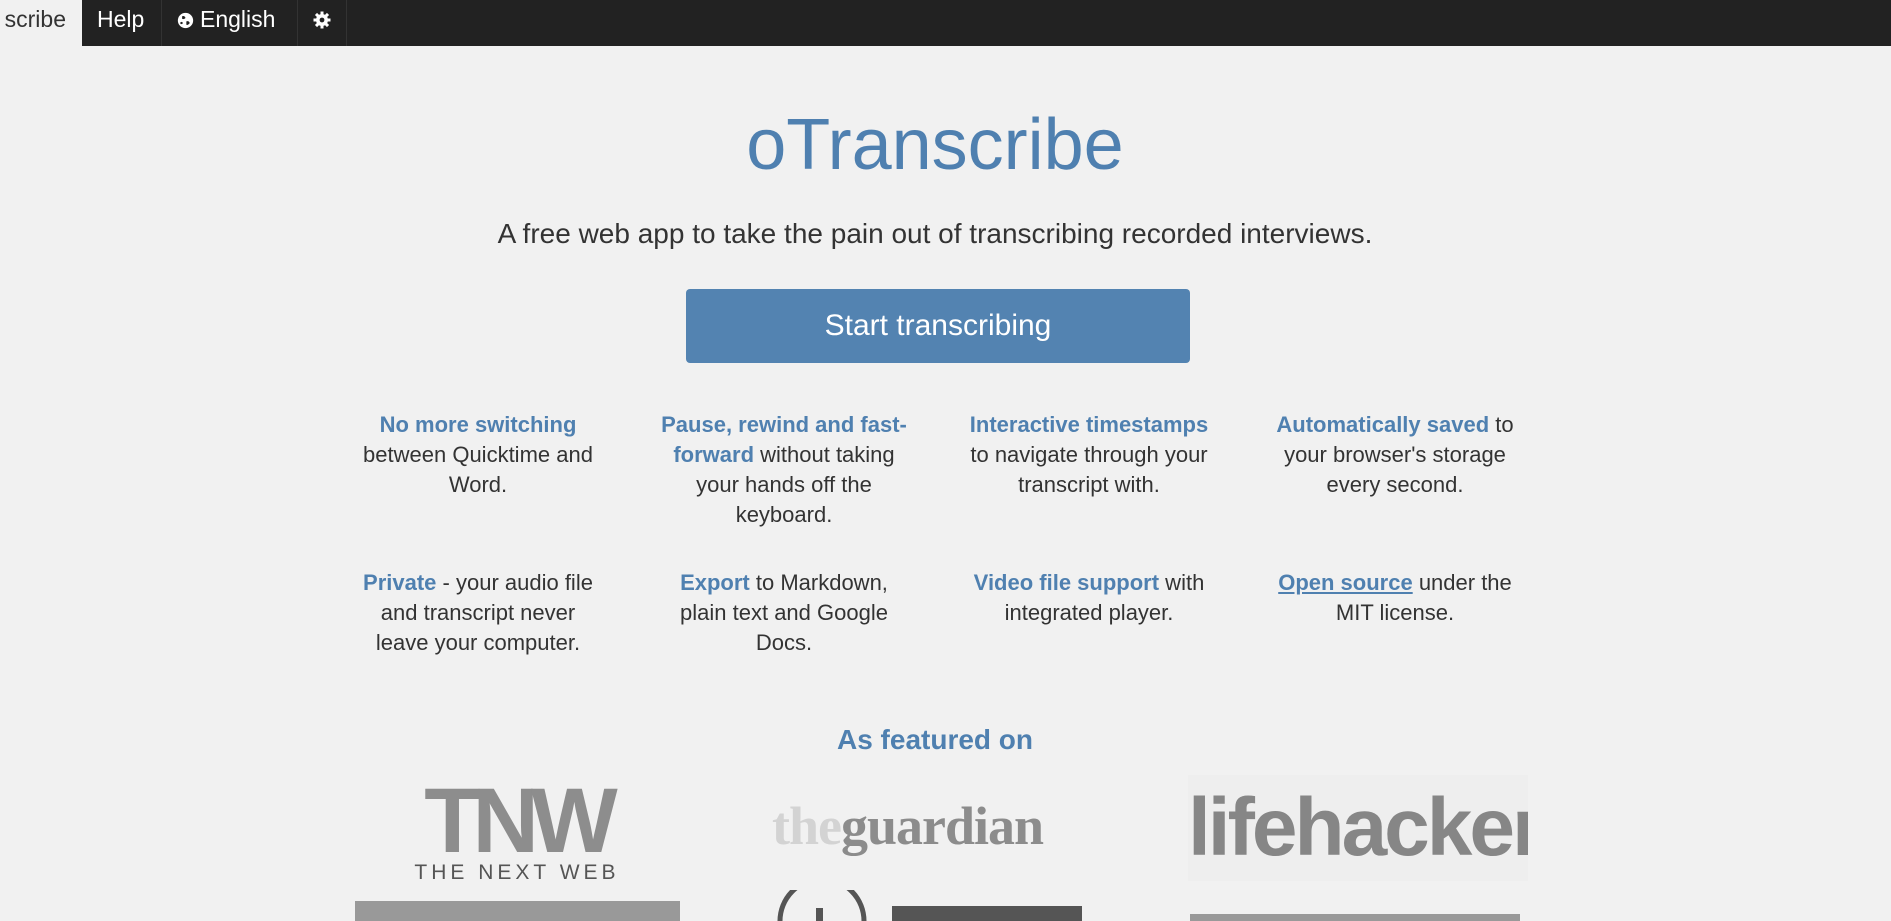  Describe the element at coordinates (238, 19) in the screenshot. I see `language-label: English` at that location.